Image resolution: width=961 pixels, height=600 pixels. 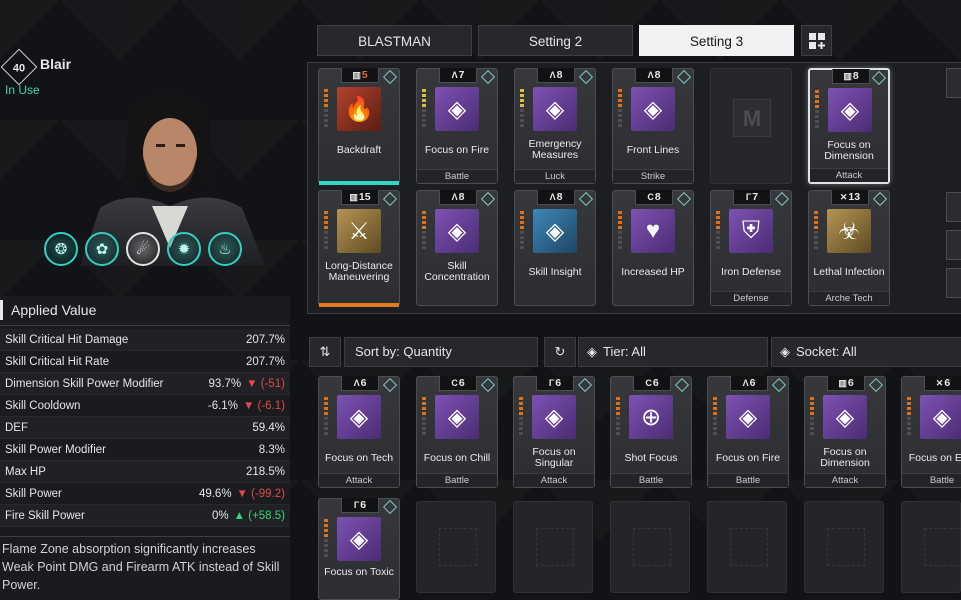 I want to click on tier-filter-dropdown: ◈ Tier: All, so click(x=673, y=352).